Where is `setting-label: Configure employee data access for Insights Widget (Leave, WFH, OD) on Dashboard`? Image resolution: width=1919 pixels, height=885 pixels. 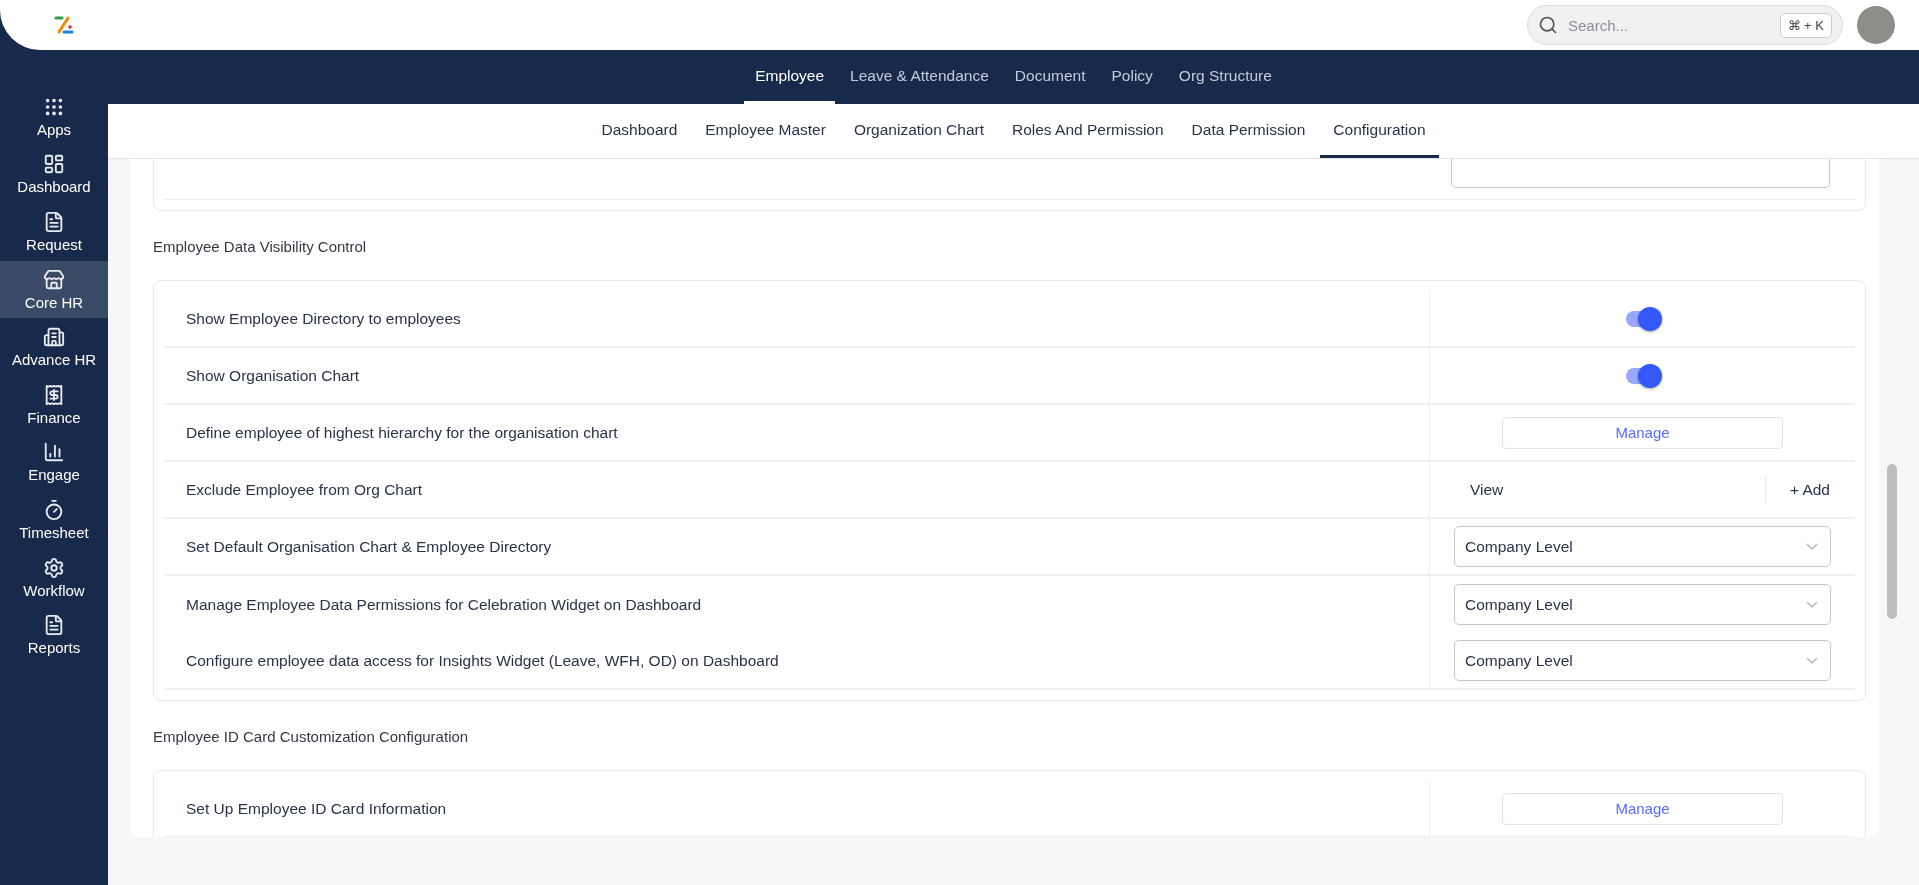
setting-label: Configure employee data access for Insights Widget (Leave, WFH, OD) on Dashboard is located at coordinates (797, 660).